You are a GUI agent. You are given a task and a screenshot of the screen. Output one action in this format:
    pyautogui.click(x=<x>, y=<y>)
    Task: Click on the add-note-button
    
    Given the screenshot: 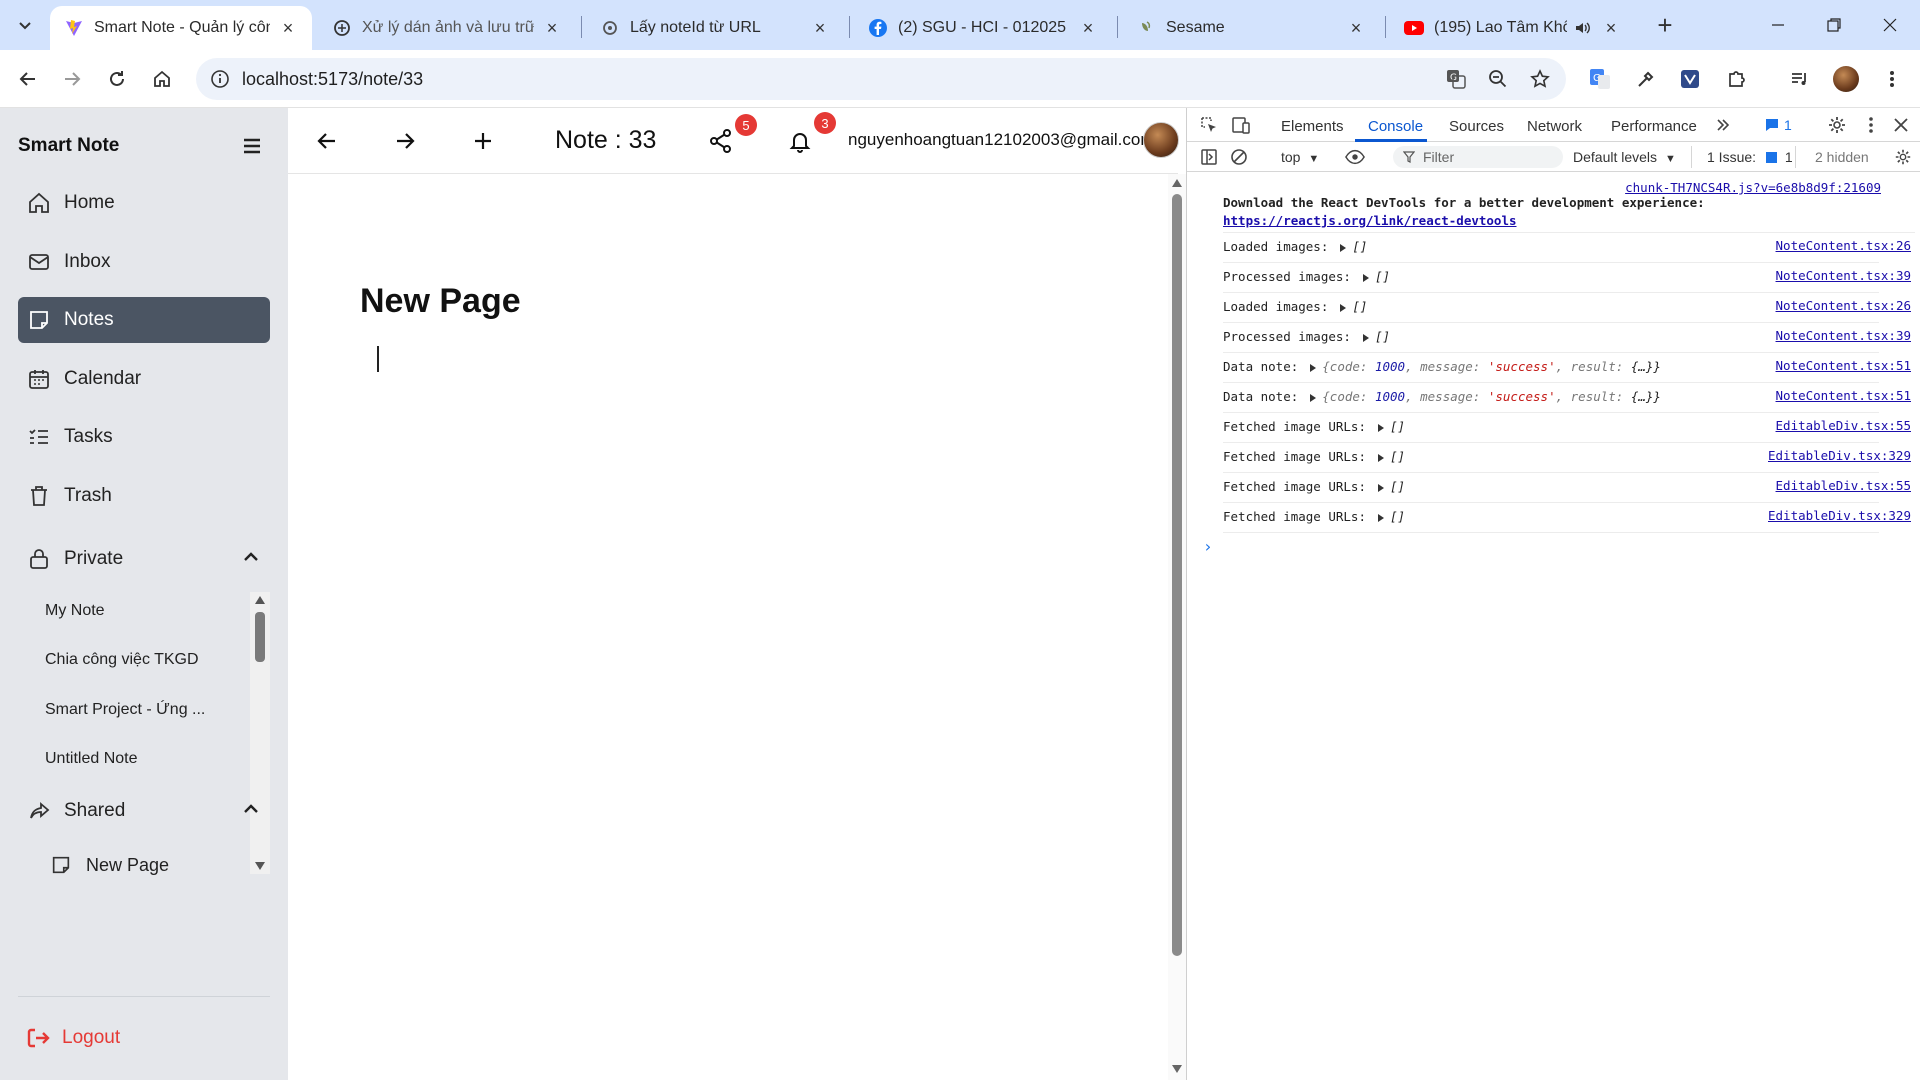 What is the action you would take?
    pyautogui.click(x=483, y=141)
    